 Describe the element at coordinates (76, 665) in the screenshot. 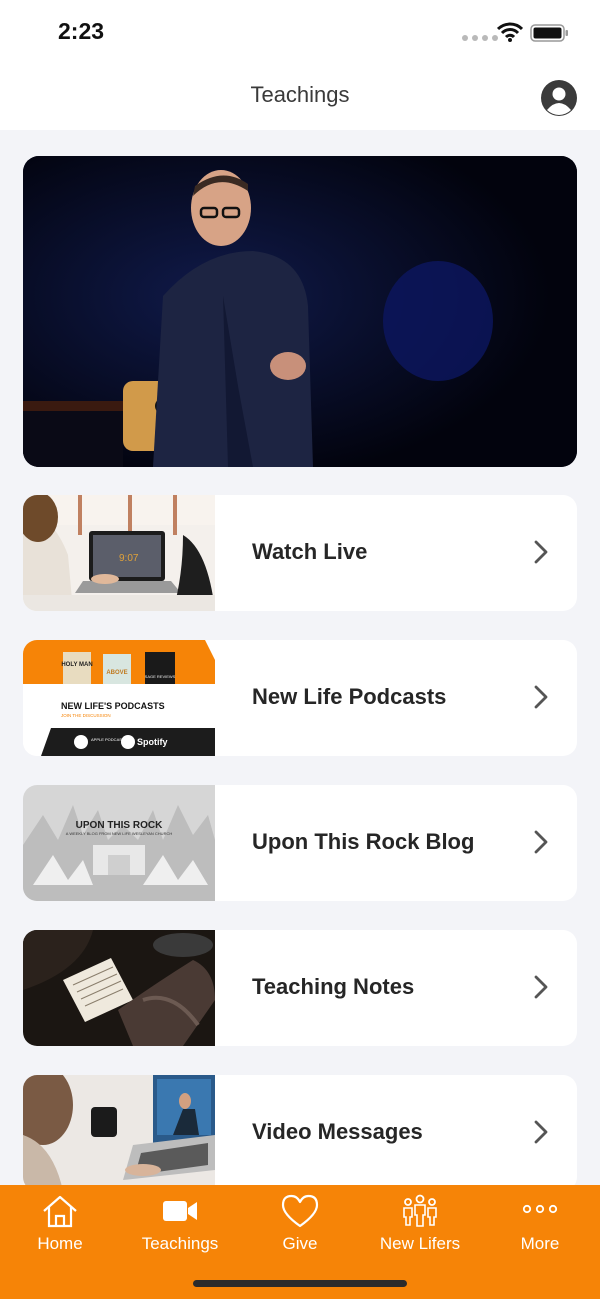

I see `svg-text: HOLY MAN` at that location.